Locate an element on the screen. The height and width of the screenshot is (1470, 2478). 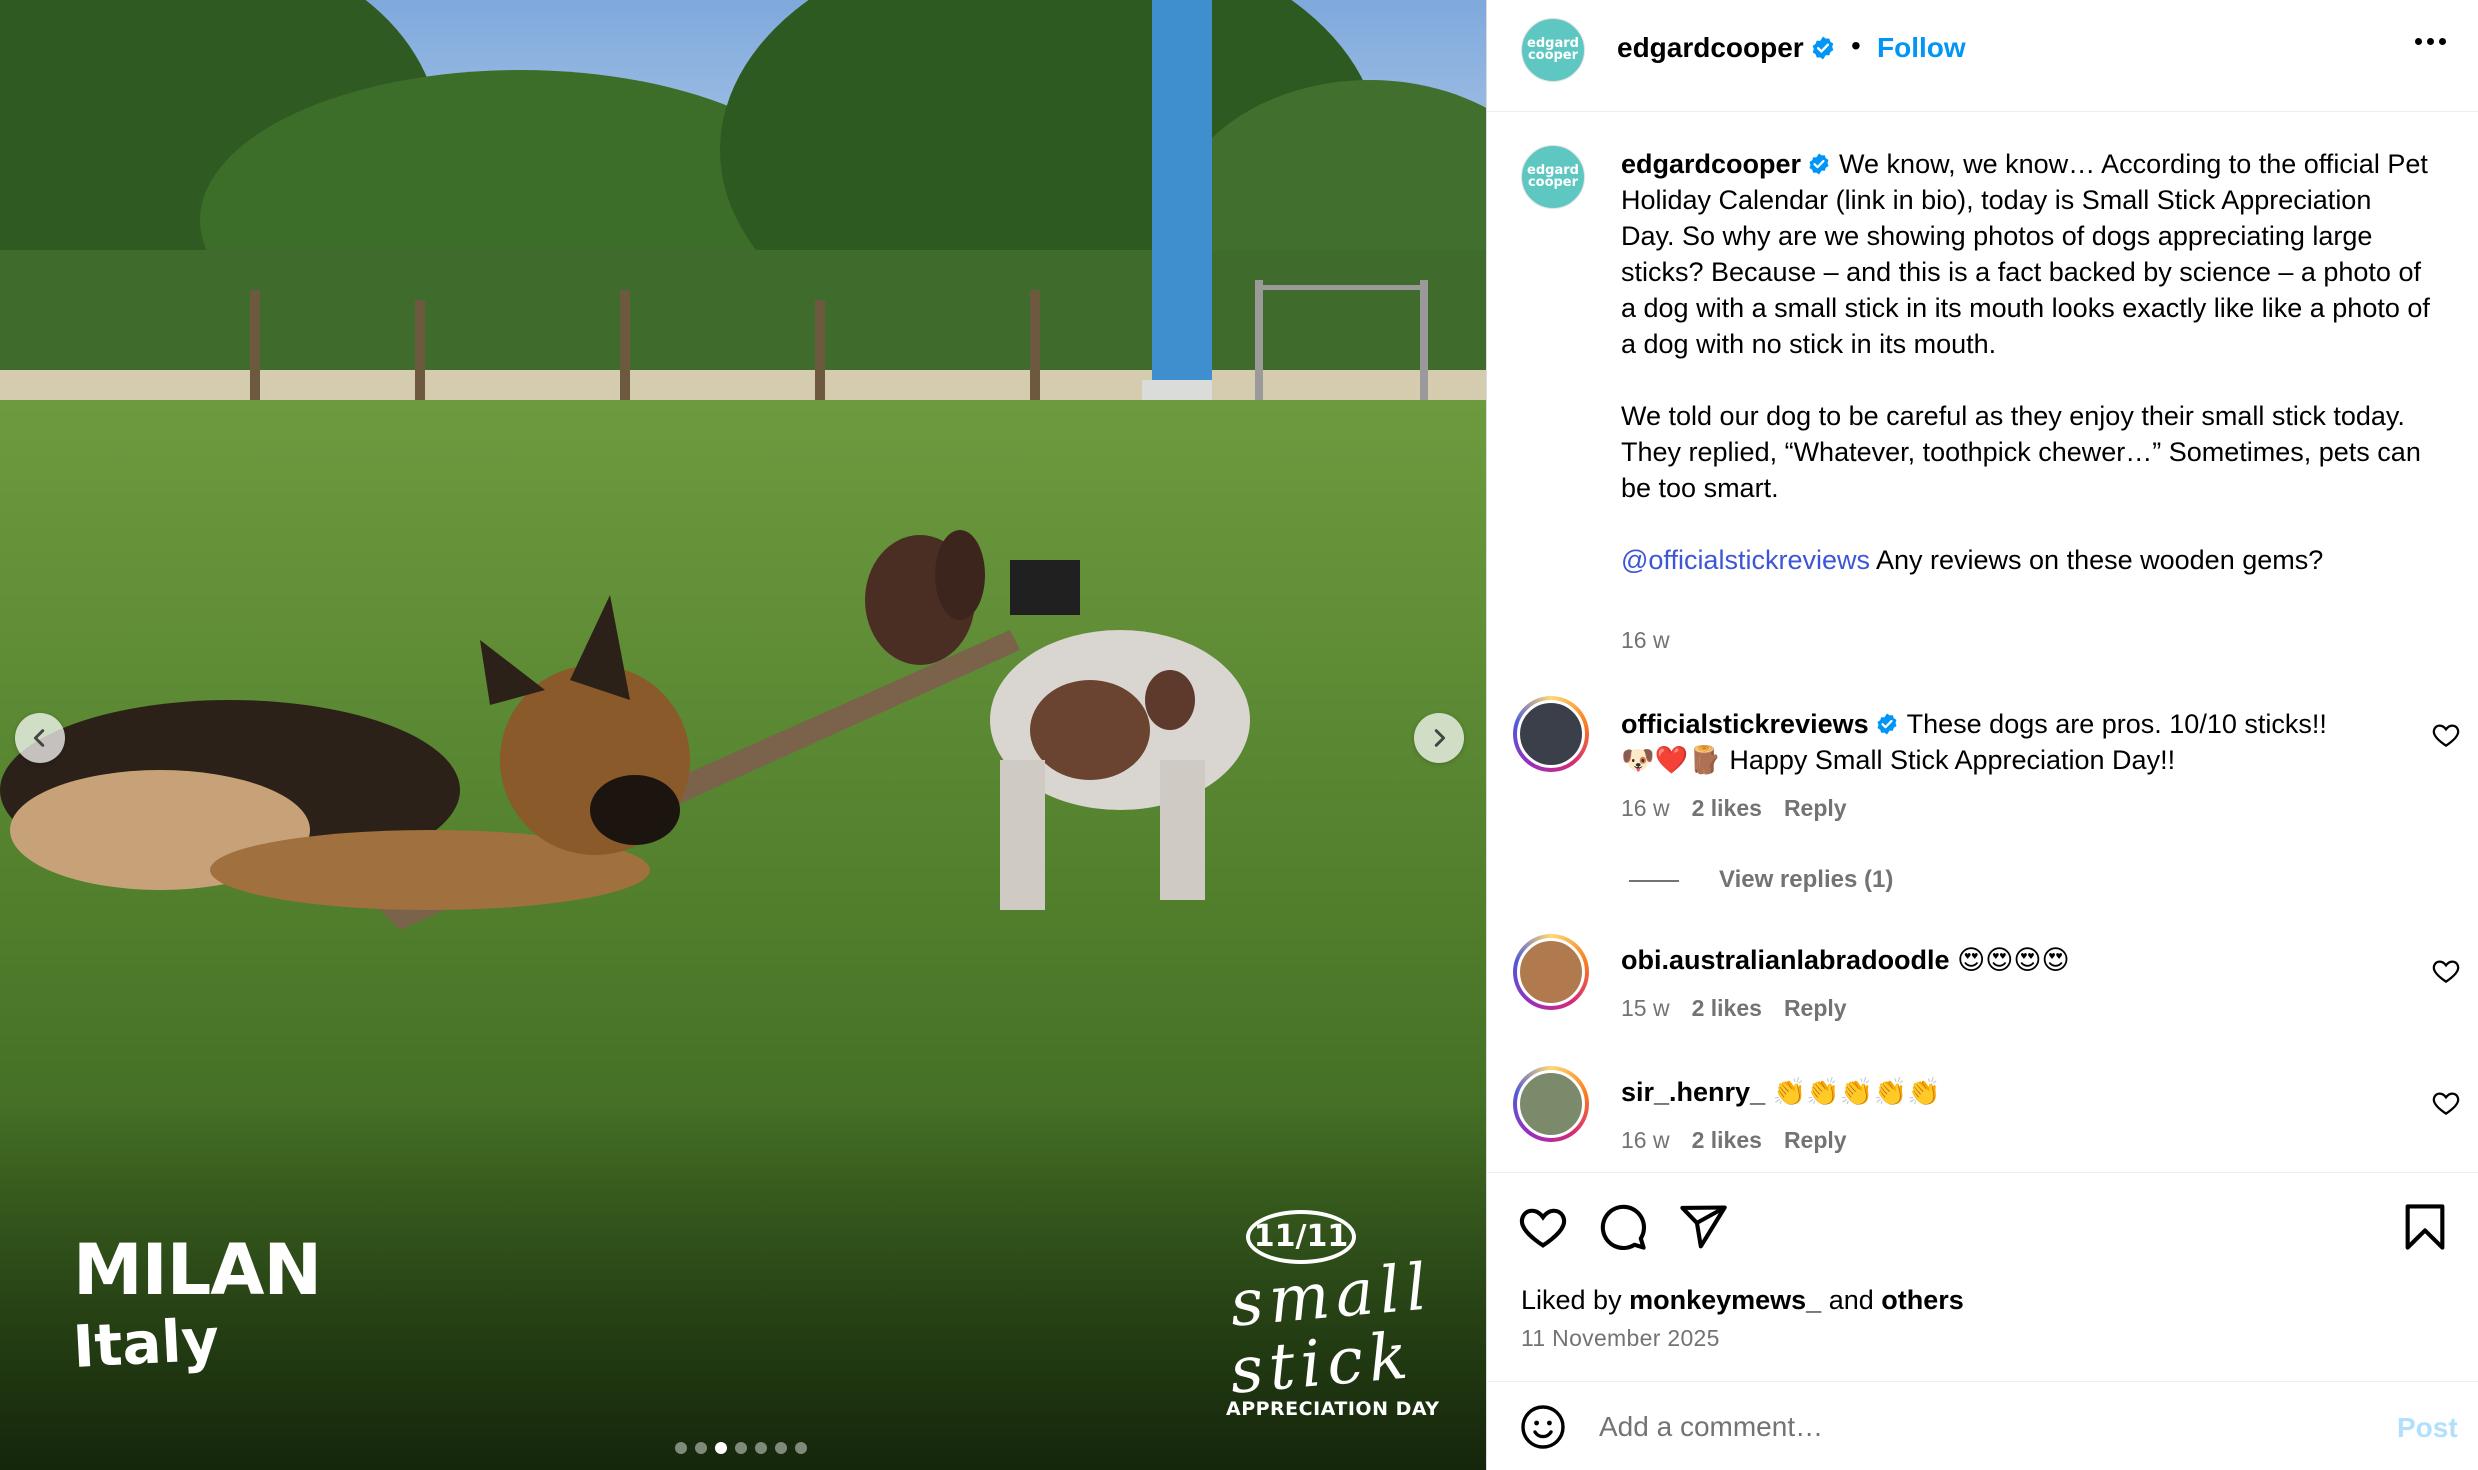
comment-meta: 15 w 2 likes Reply is located at coordinates (1734, 1008).